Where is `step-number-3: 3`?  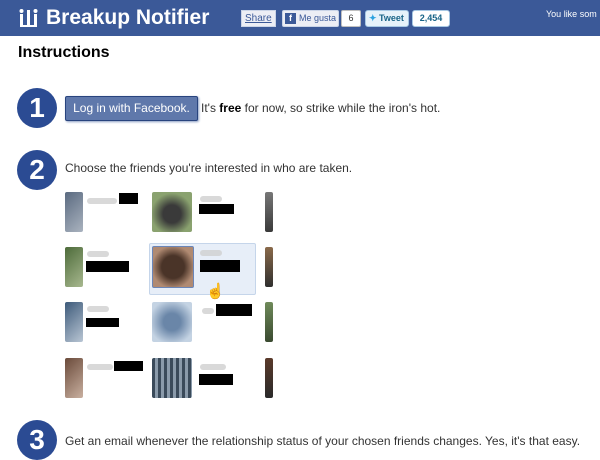
step-number-3: 3 is located at coordinates (37, 440).